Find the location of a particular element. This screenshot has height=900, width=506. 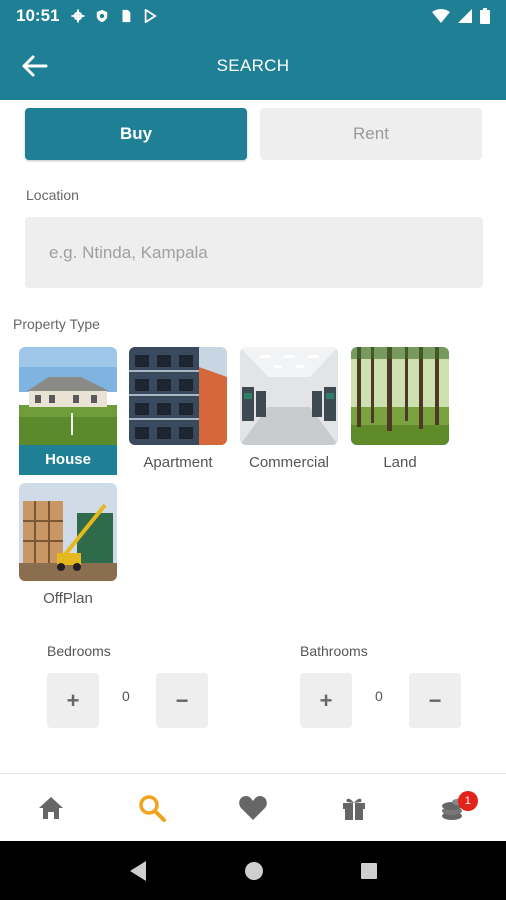

nav-home is located at coordinates (50, 807).